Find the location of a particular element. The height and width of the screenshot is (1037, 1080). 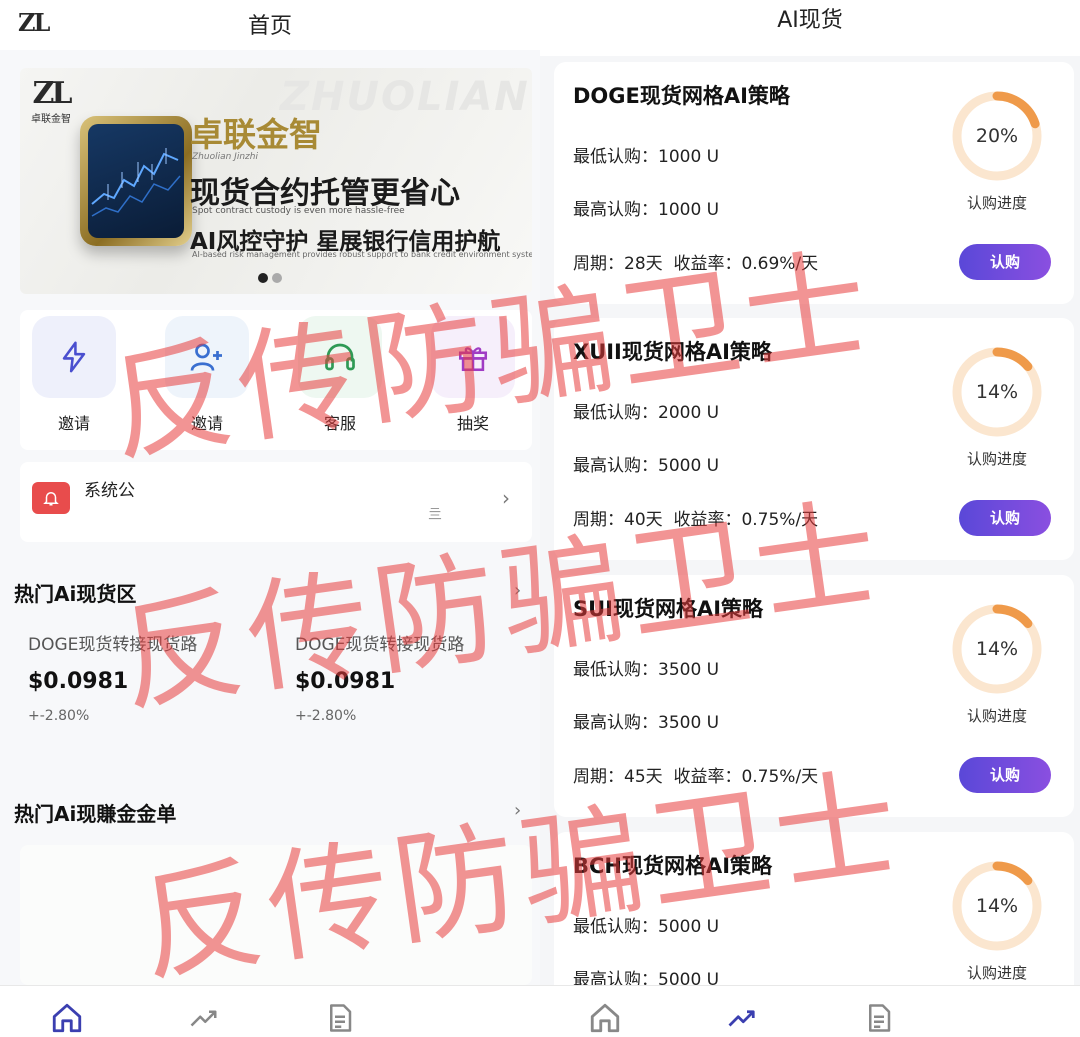

ai-spot-header: AI现货 is located at coordinates (810, 28).